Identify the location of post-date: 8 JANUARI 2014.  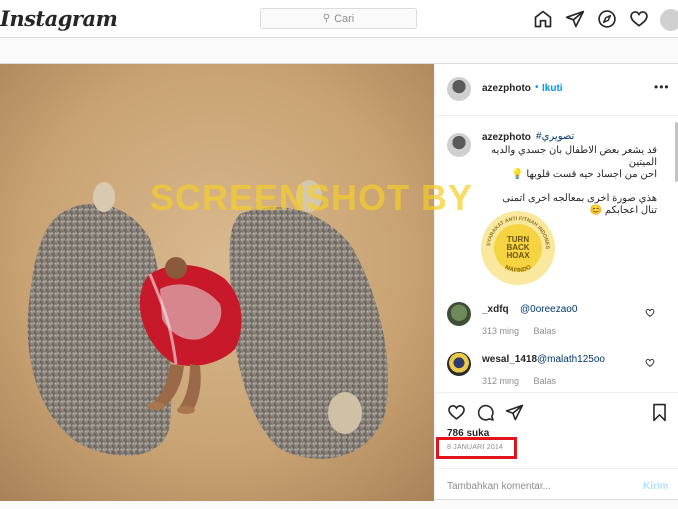
(475, 447).